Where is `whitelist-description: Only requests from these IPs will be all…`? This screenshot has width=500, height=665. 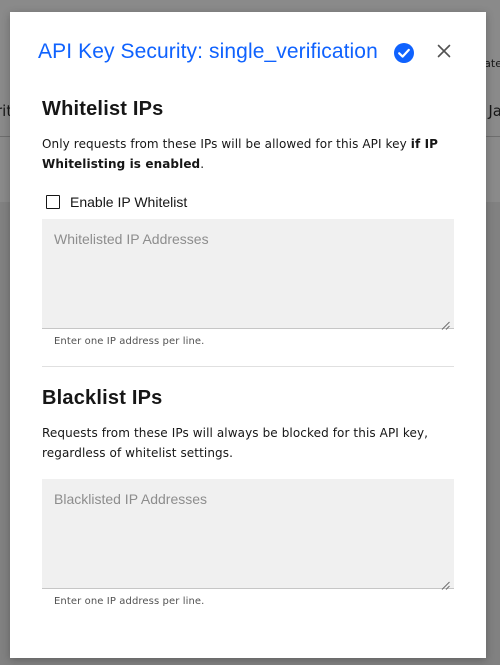 whitelist-description: Only requests from these IPs will be all… is located at coordinates (242, 154).